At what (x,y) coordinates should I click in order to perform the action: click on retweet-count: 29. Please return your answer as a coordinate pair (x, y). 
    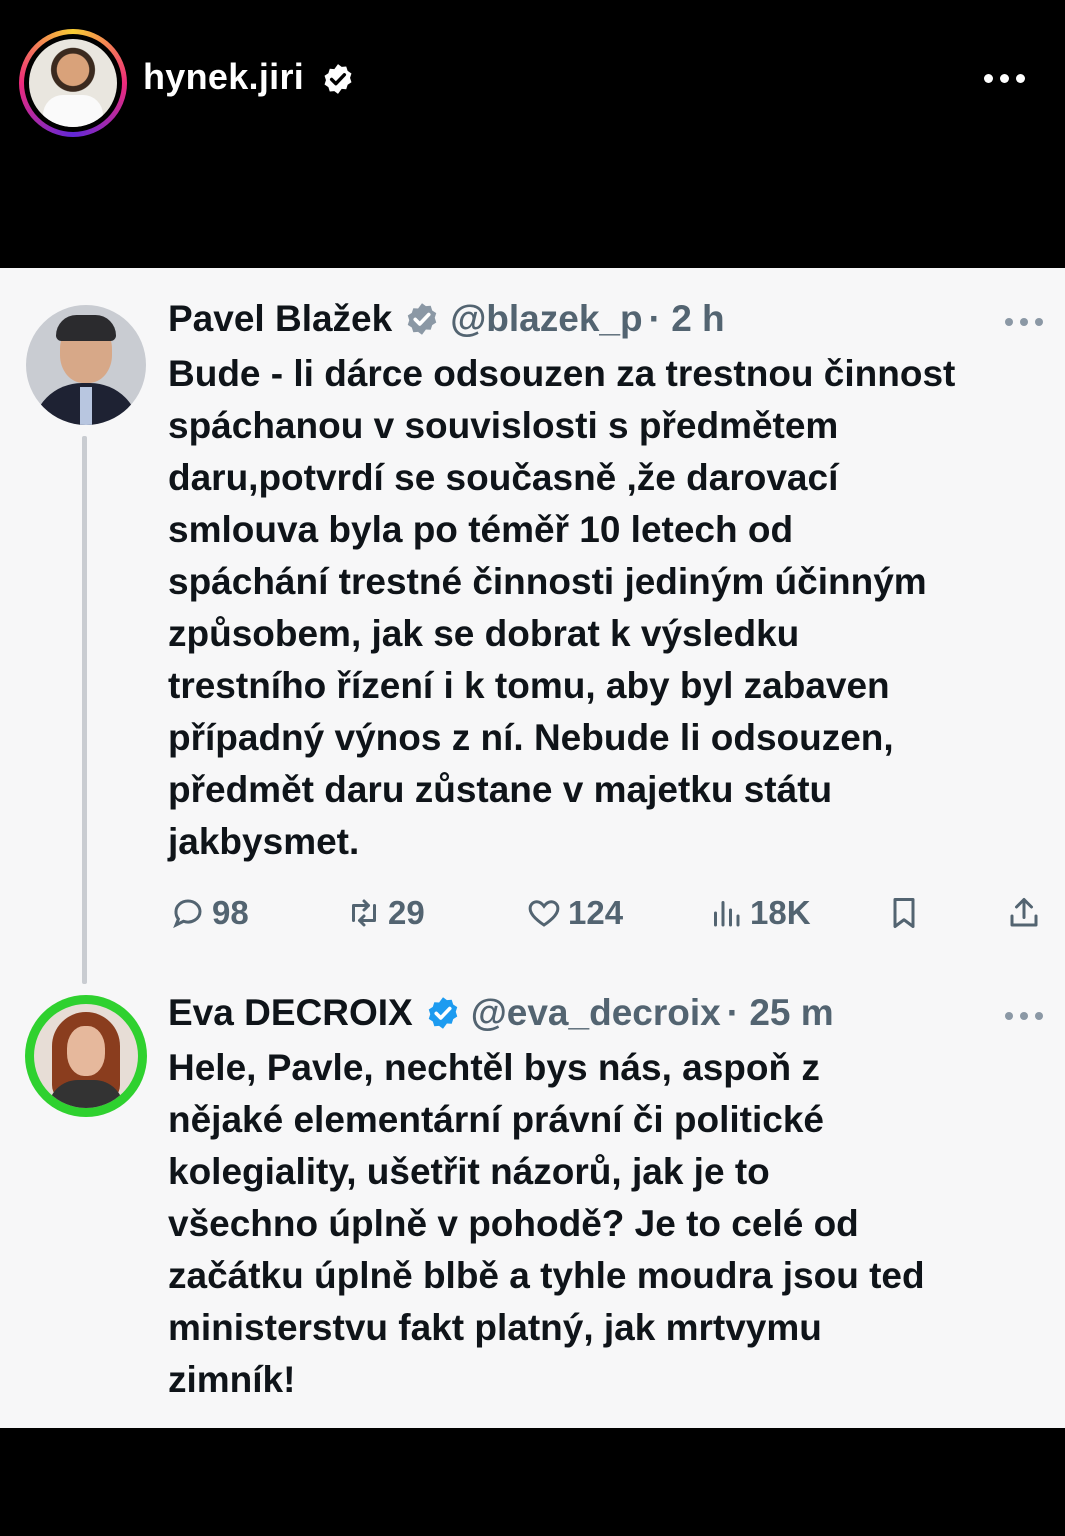
    Looking at the image, I should click on (406, 912).